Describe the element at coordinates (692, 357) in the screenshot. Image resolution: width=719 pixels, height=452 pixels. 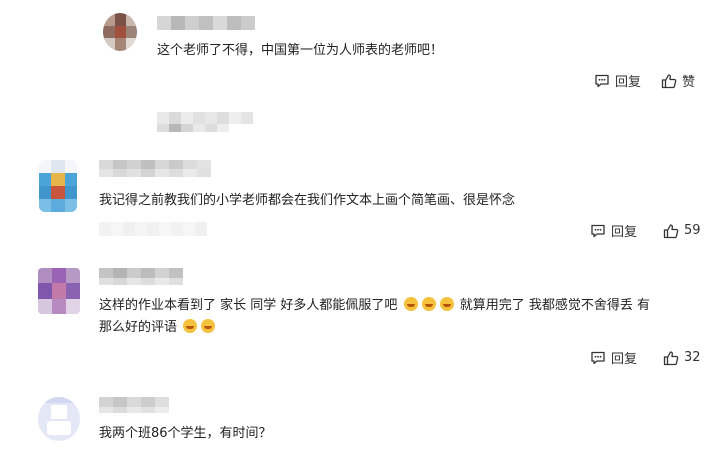
I see `like-count: 32` at that location.